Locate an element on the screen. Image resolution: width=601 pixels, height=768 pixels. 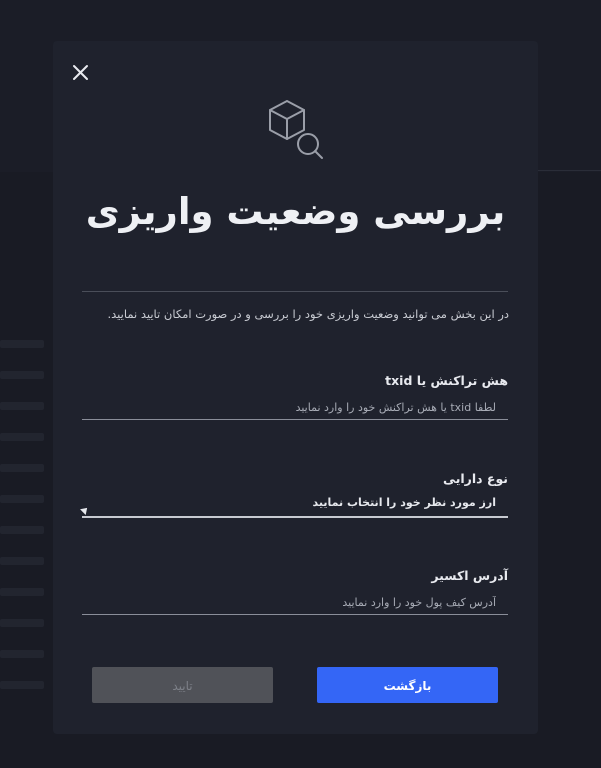
txid-label: هش تراکنش یا txid is located at coordinates (446, 380).